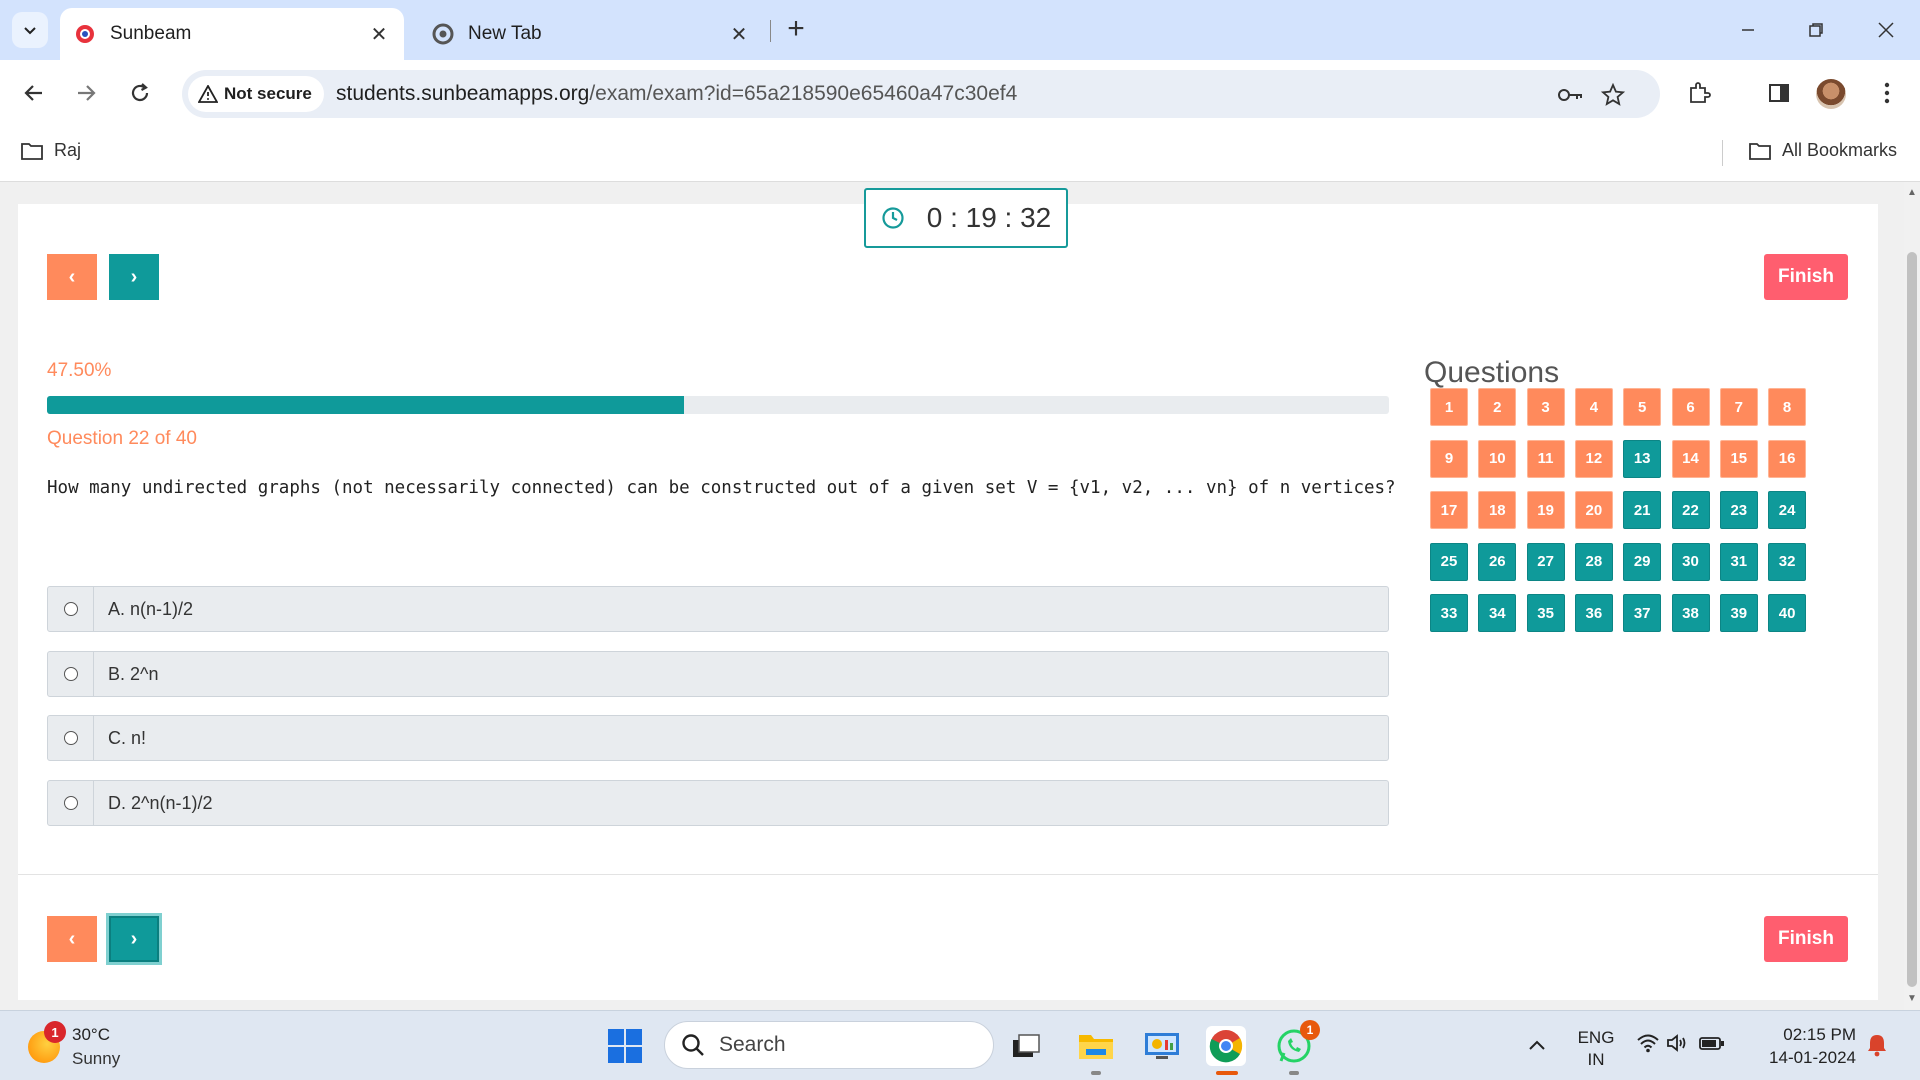  Describe the element at coordinates (1738, 510) in the screenshot. I see `question-nav-button: 23` at that location.